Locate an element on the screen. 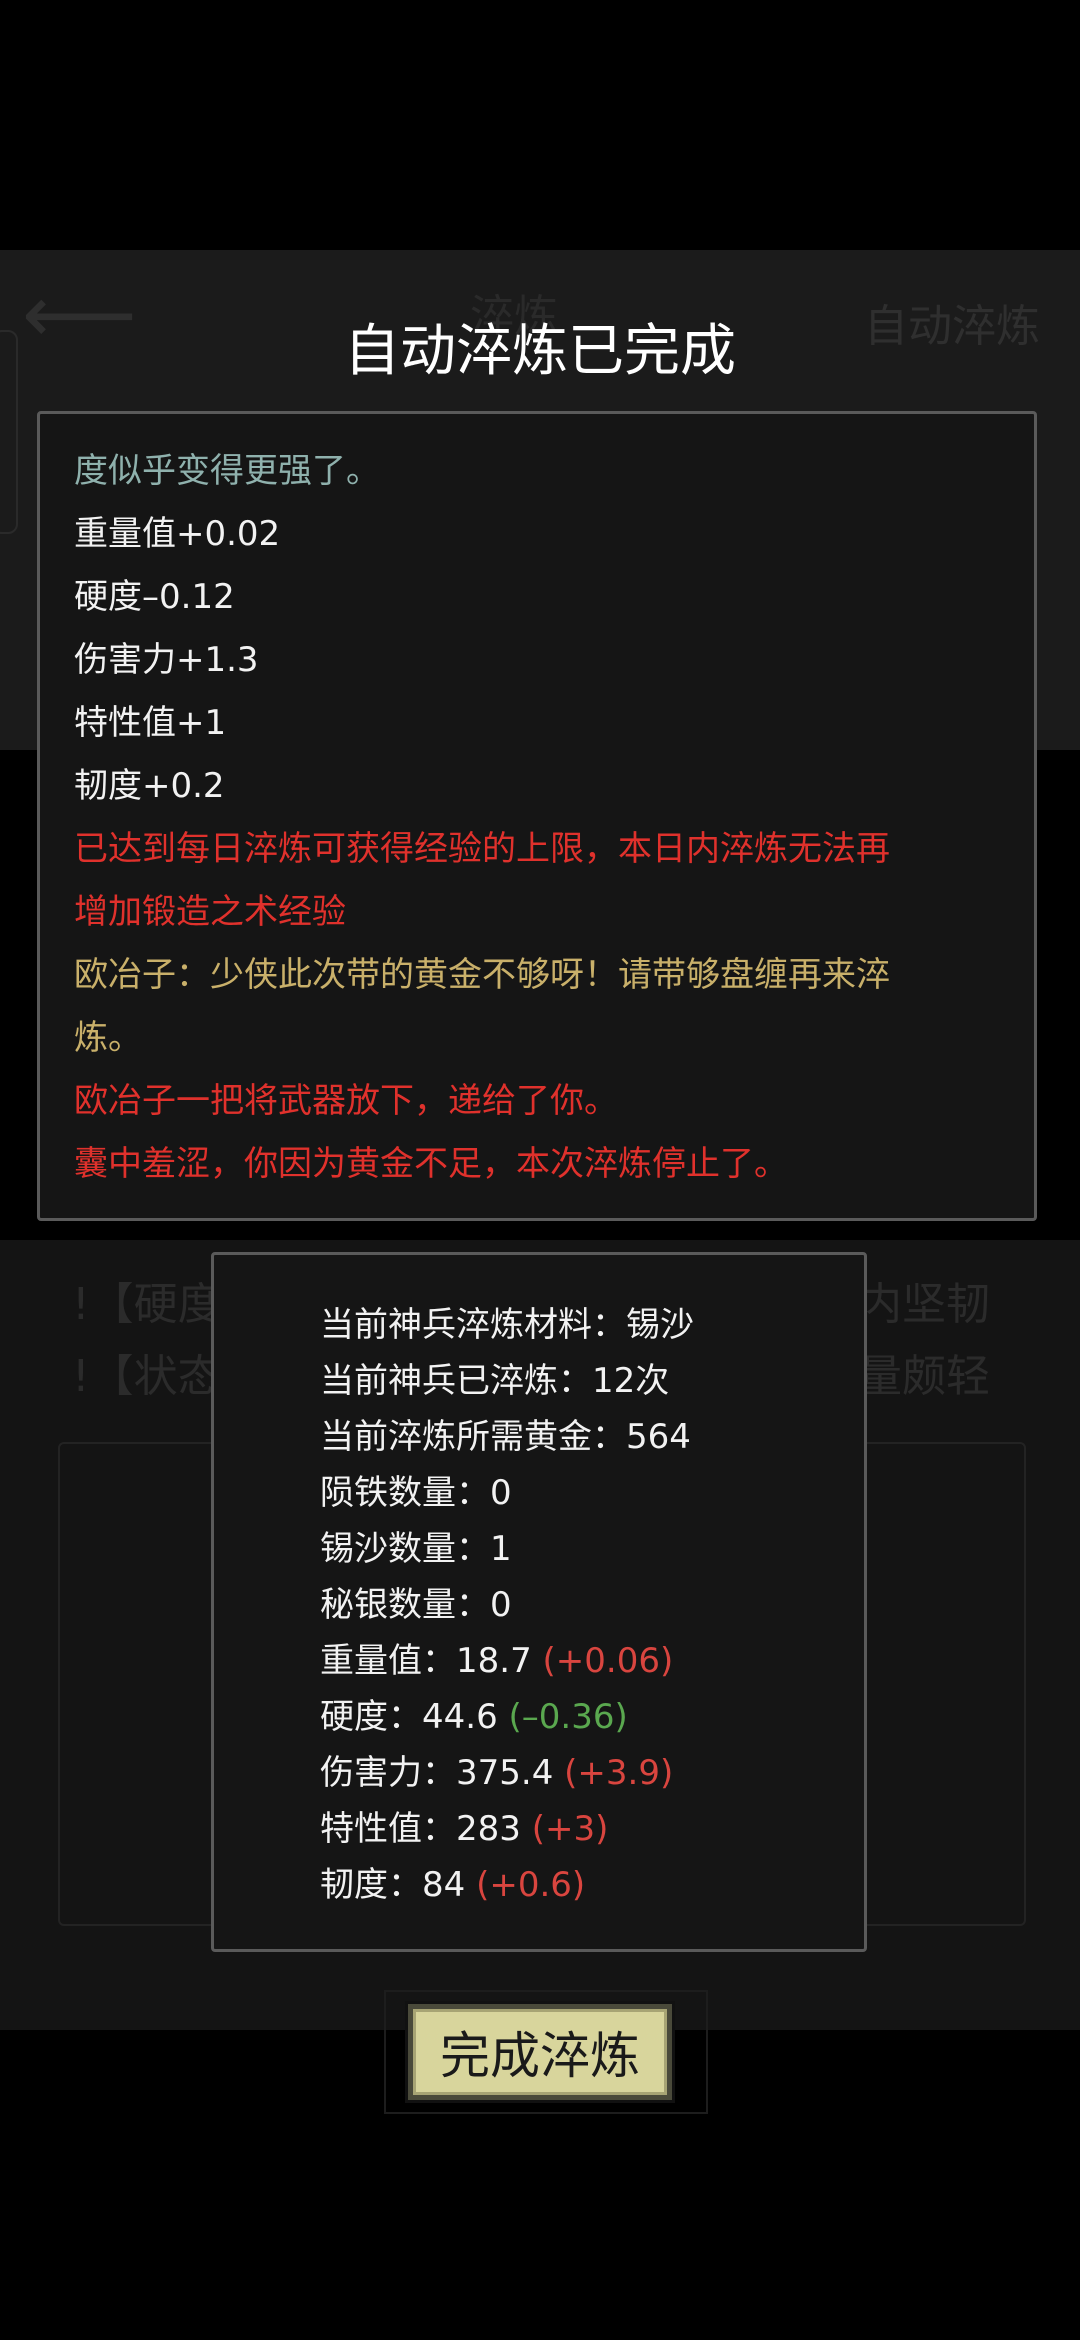  stat-hardness: 硬度：44.6 (–0.36) is located at coordinates (592, 1717).